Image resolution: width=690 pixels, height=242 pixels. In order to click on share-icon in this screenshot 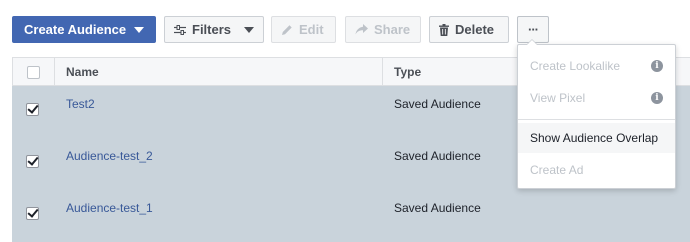, I will do `click(361, 29)`.